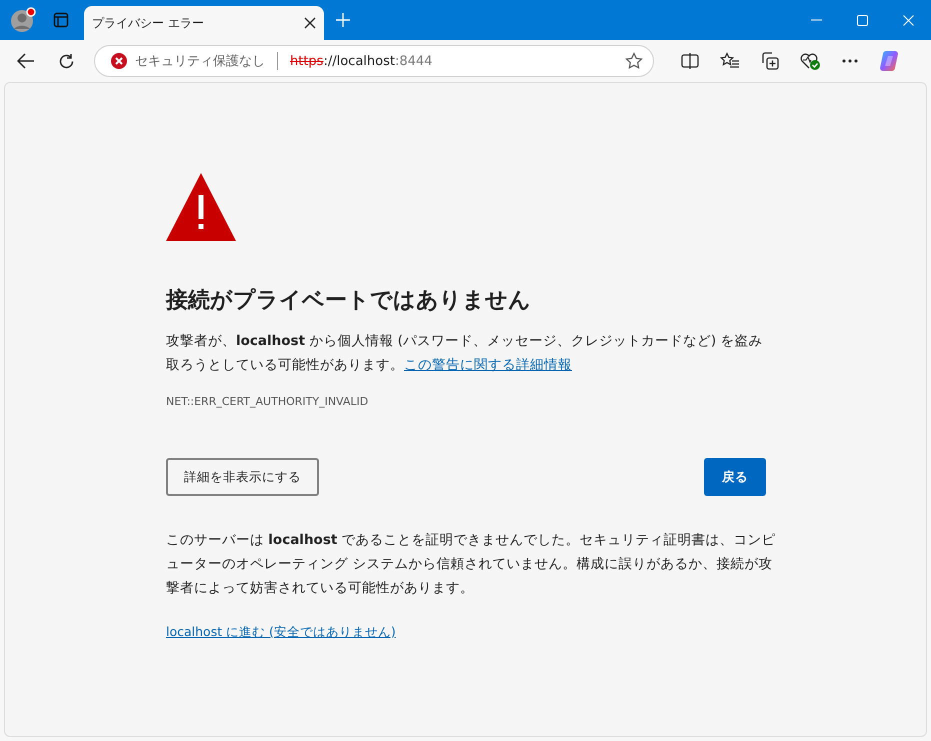  Describe the element at coordinates (66, 61) in the screenshot. I see `refresh-icon` at that location.